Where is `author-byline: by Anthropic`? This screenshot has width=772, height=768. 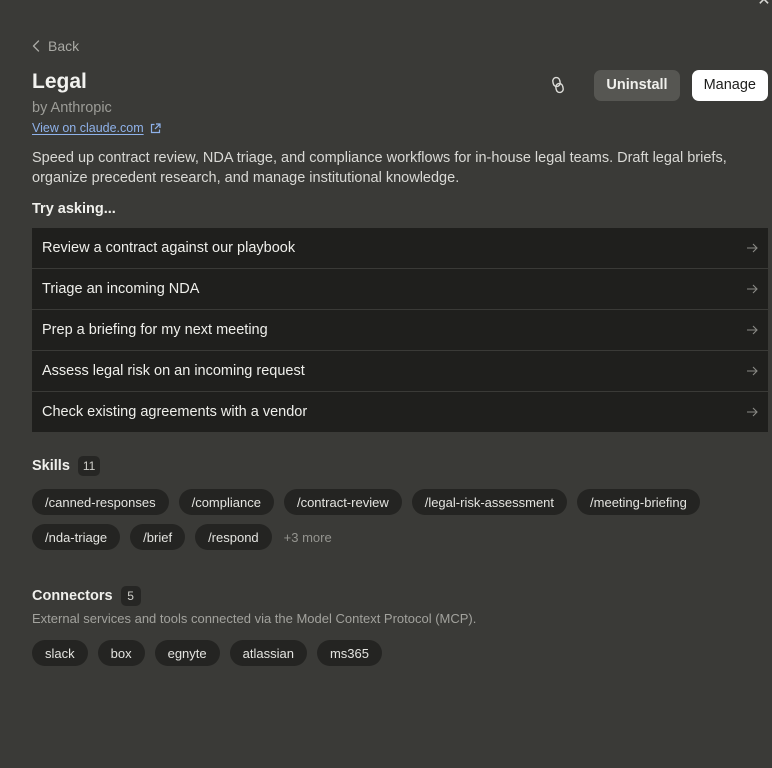 author-byline: by Anthropic is located at coordinates (72, 108).